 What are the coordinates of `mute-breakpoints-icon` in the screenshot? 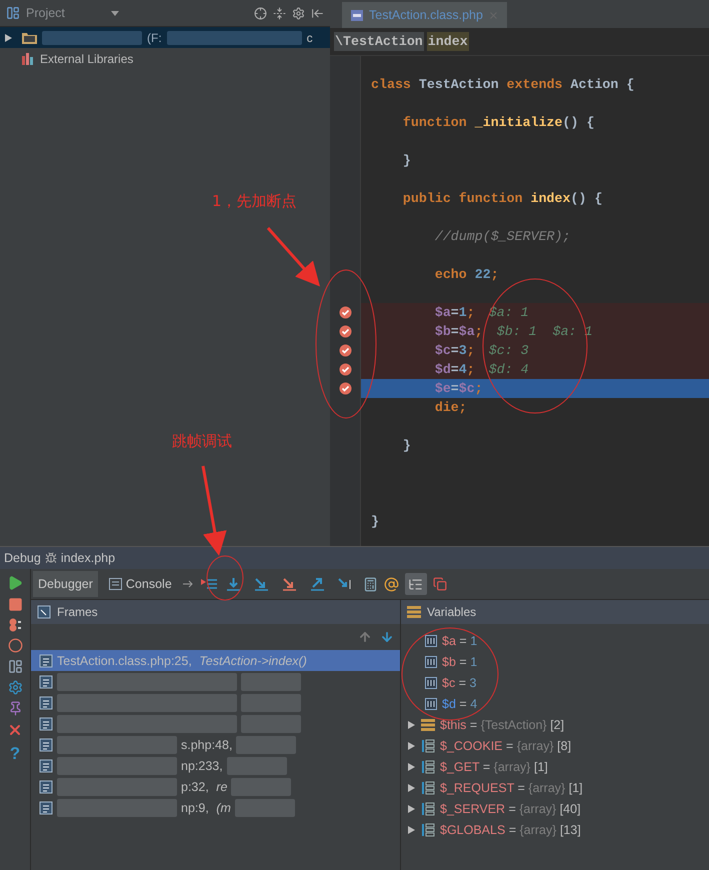 It's located at (15, 645).